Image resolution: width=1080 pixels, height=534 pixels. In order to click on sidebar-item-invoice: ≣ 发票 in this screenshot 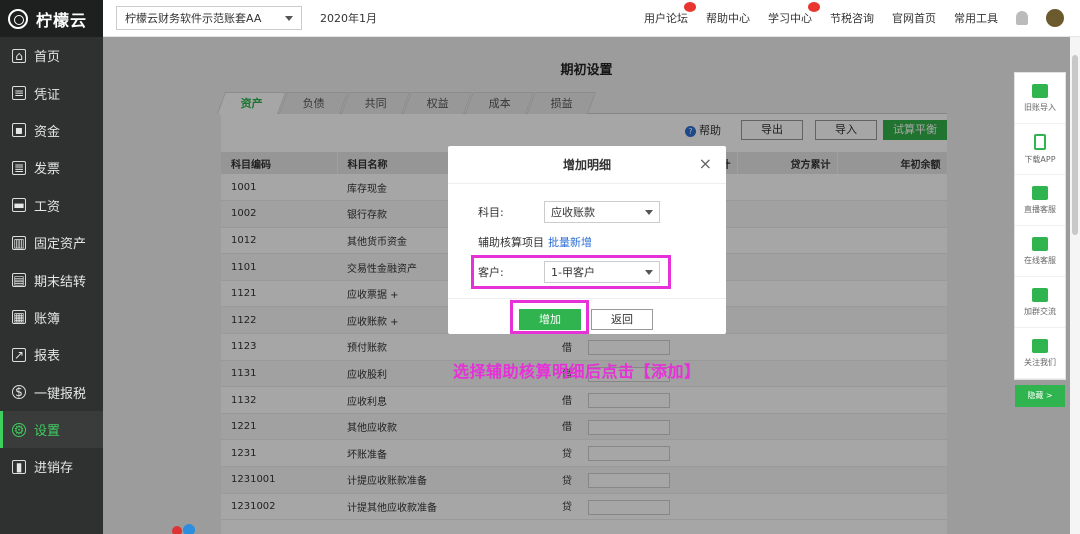, I will do `click(51, 167)`.